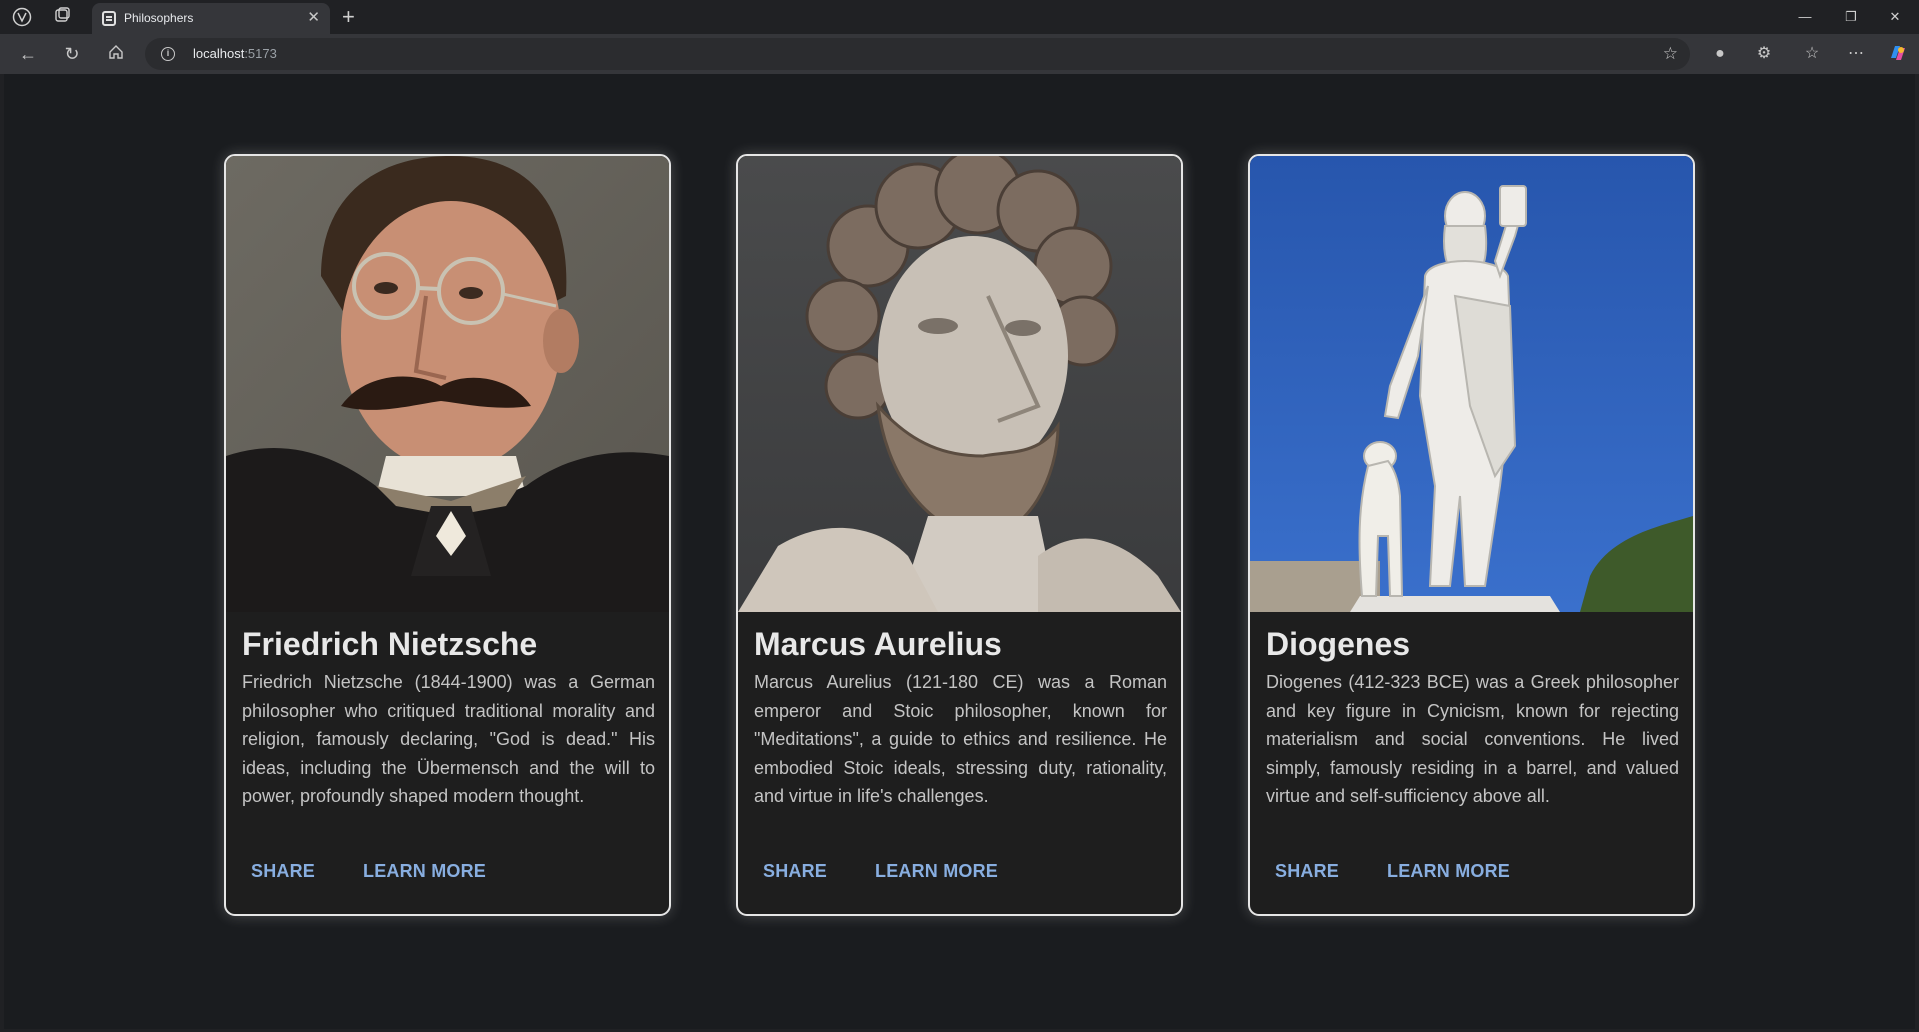 This screenshot has width=1919, height=1032. I want to click on close-tab-icon: ✕, so click(313, 18).